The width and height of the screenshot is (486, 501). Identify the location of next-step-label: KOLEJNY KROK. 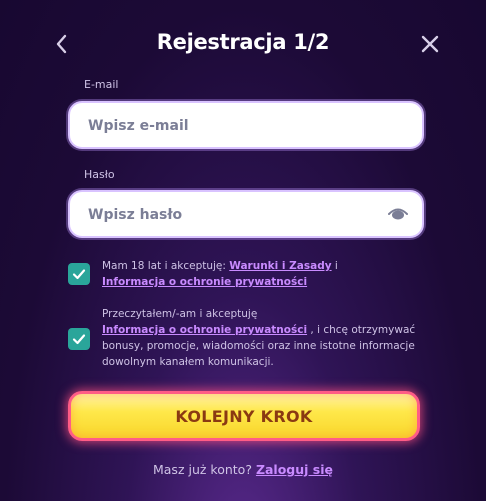
(244, 416).